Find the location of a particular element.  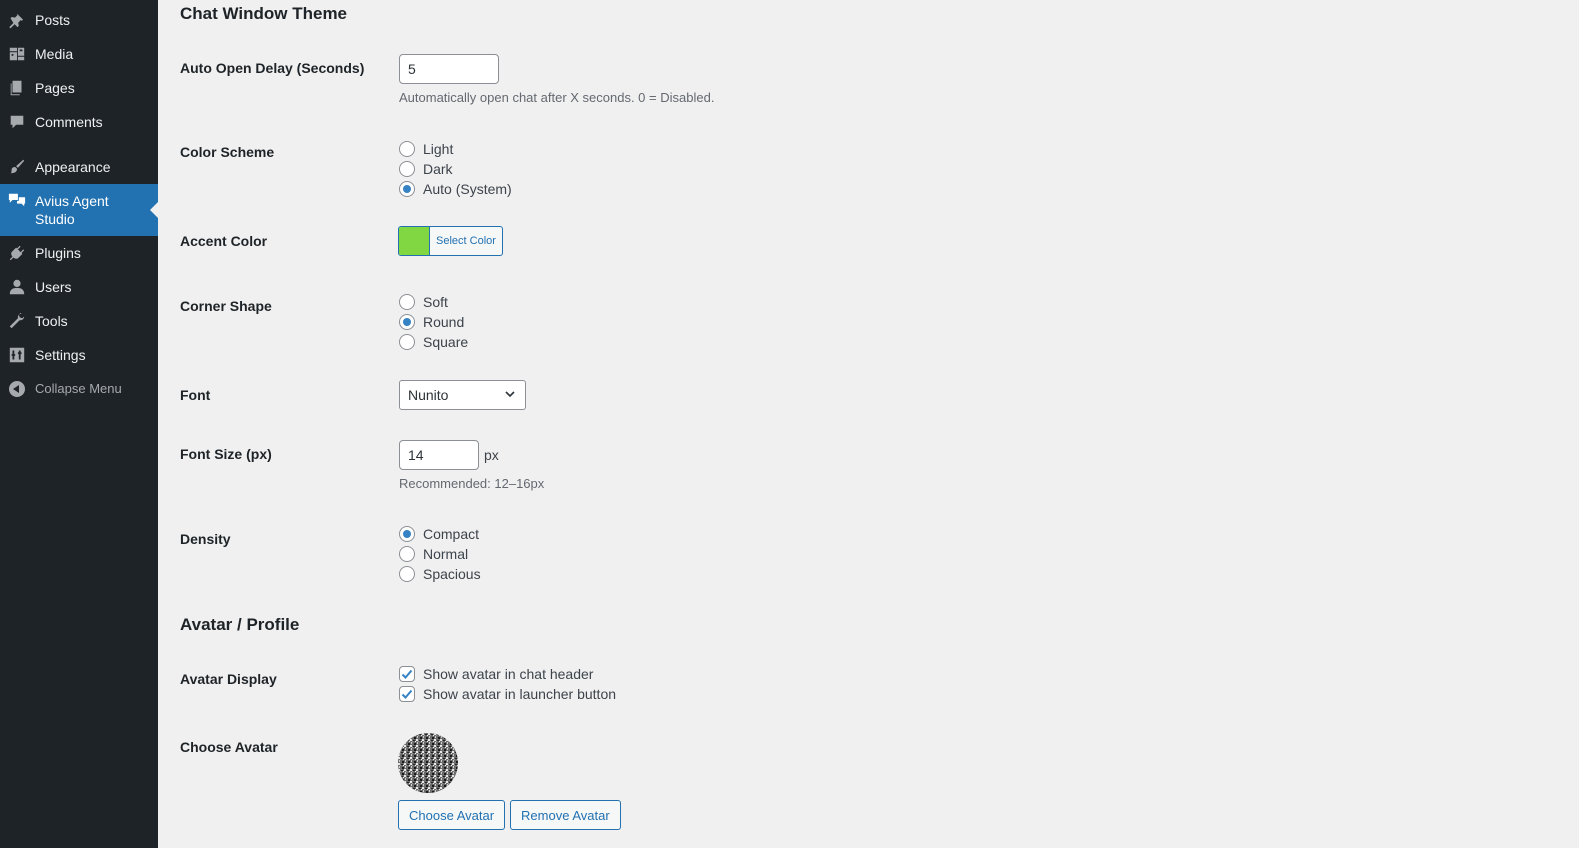

radio-label: Square is located at coordinates (446, 342).